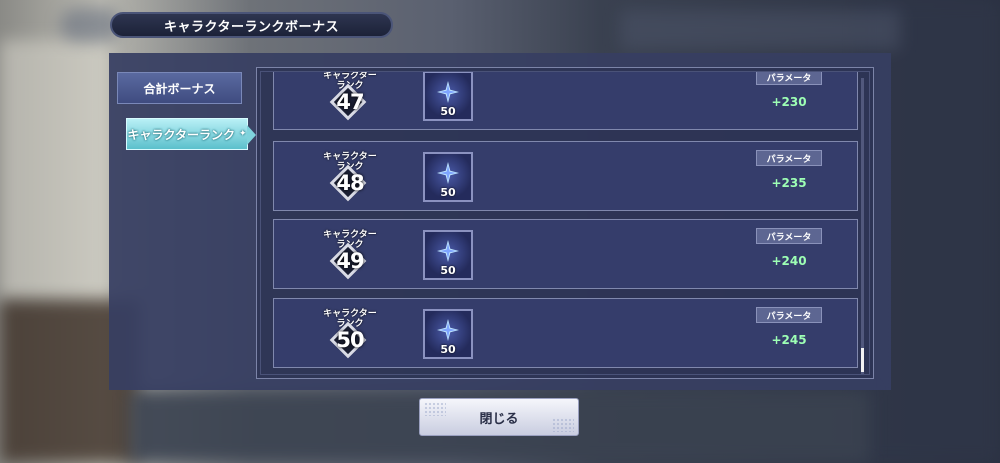 Image resolution: width=1000 pixels, height=463 pixels. What do you see at coordinates (789, 183) in the screenshot?
I see `parameter-bonus: +235` at bounding box center [789, 183].